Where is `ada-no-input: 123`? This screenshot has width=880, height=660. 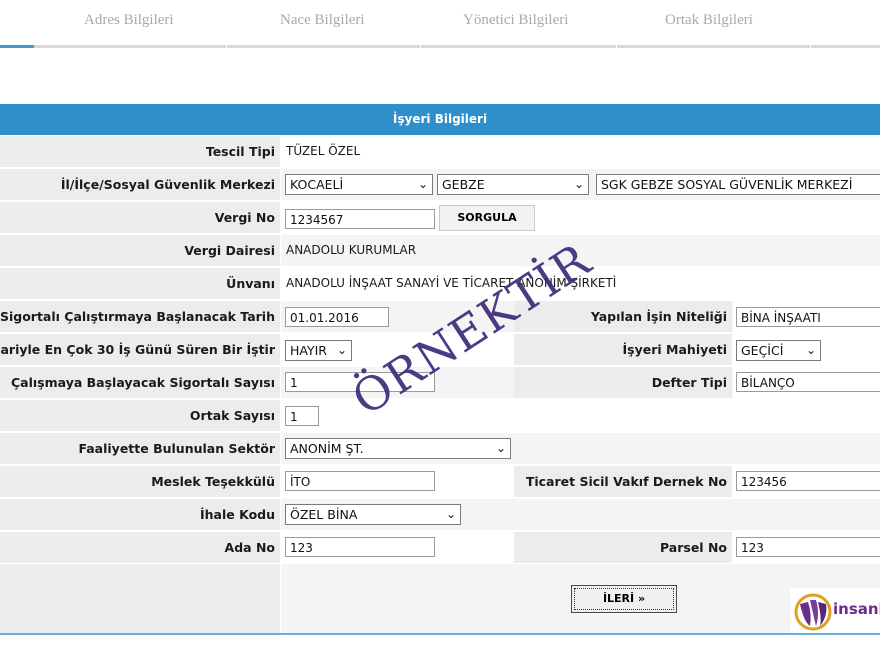 ada-no-input: 123 is located at coordinates (360, 547).